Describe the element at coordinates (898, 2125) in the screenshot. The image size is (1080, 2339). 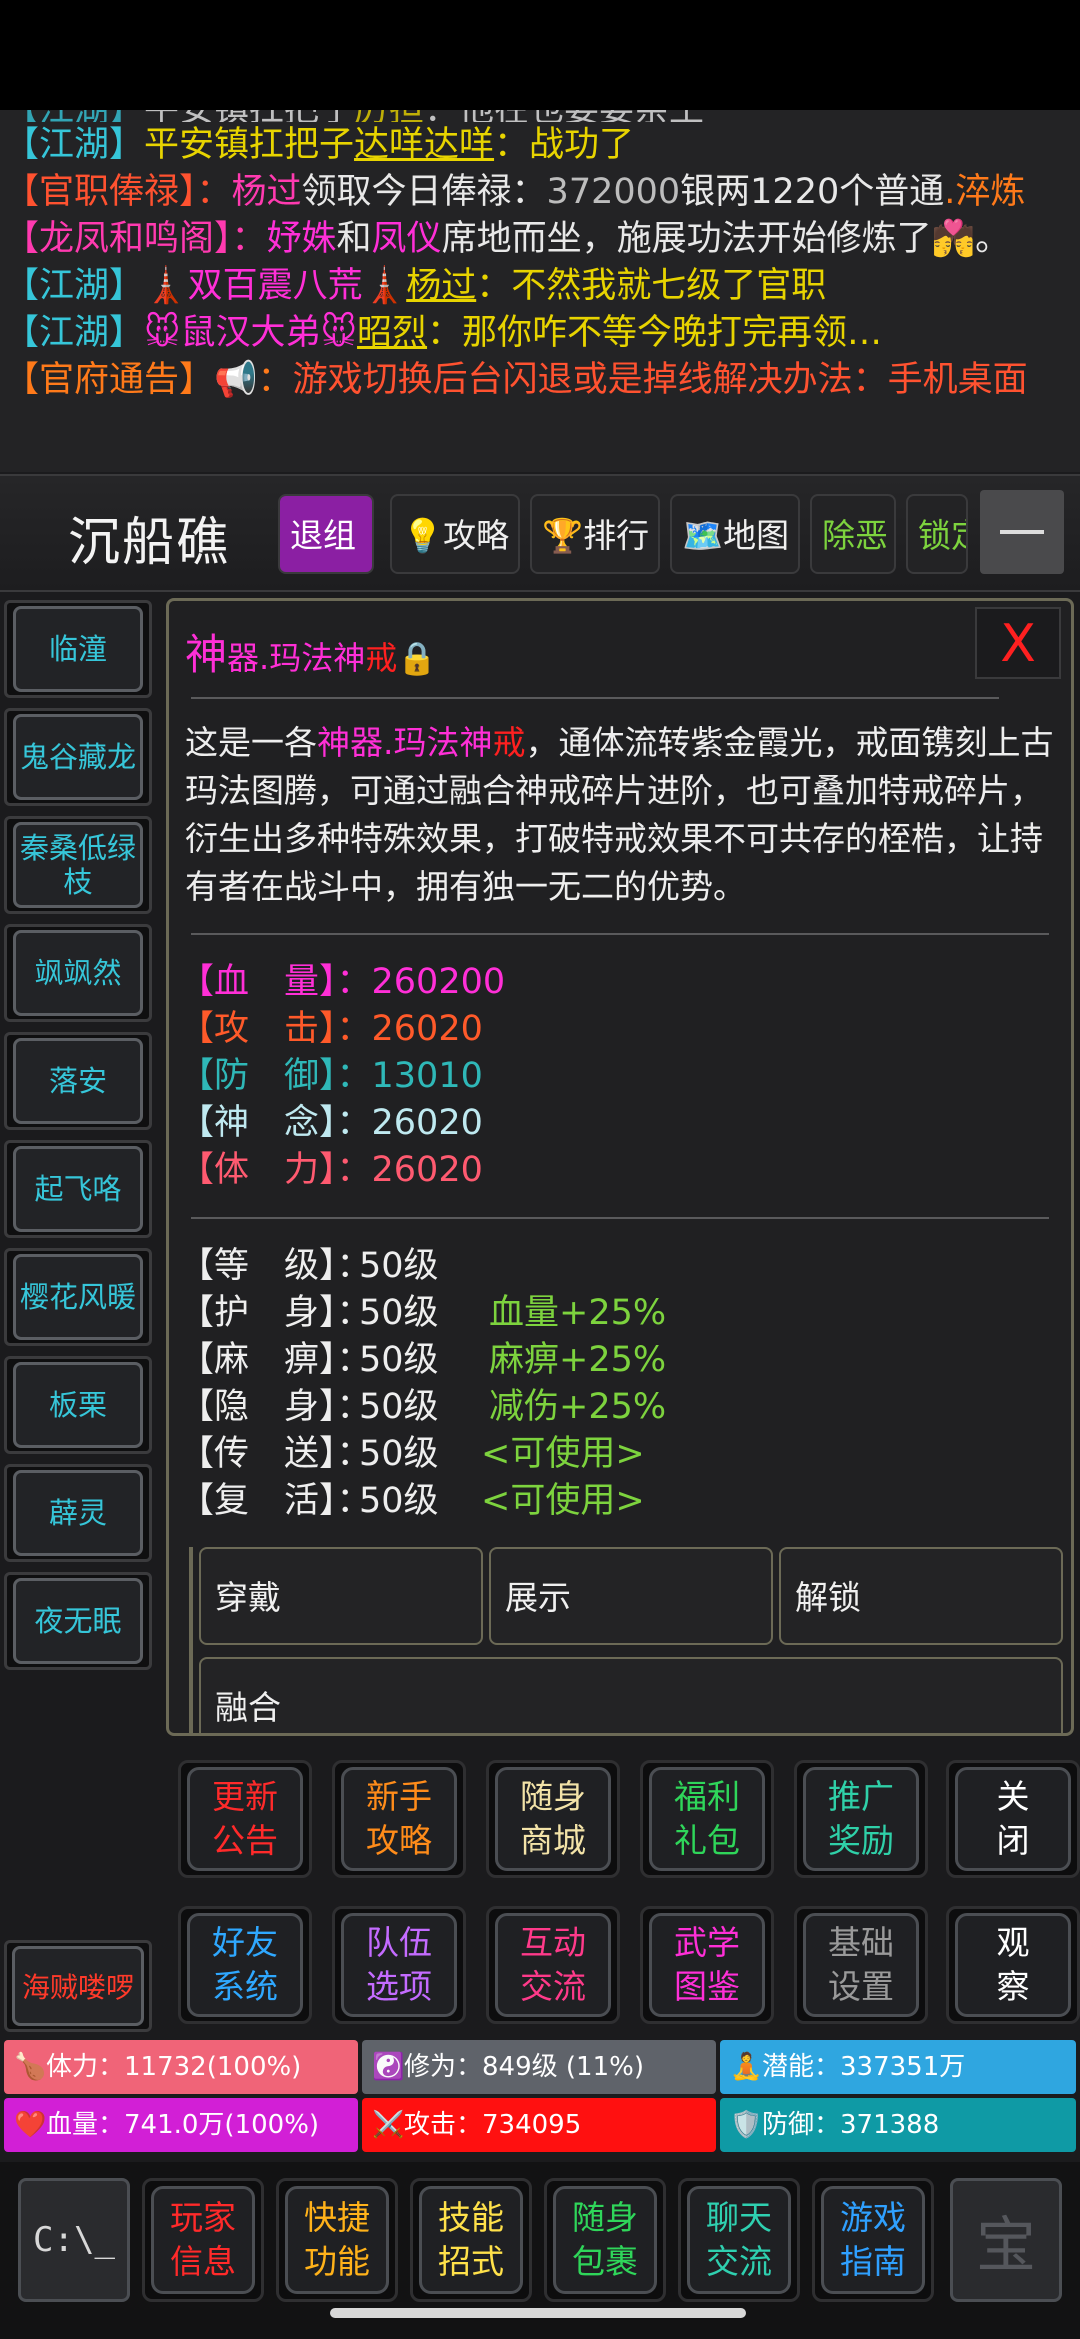
I see `defense-bar: 🛡️防御：371388` at that location.